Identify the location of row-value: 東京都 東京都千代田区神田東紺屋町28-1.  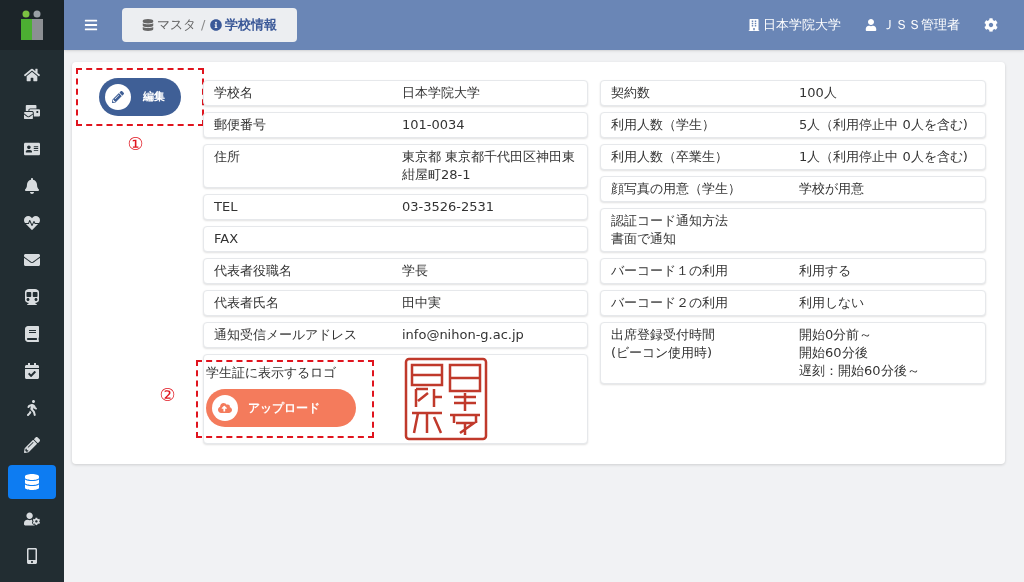
(489, 166).